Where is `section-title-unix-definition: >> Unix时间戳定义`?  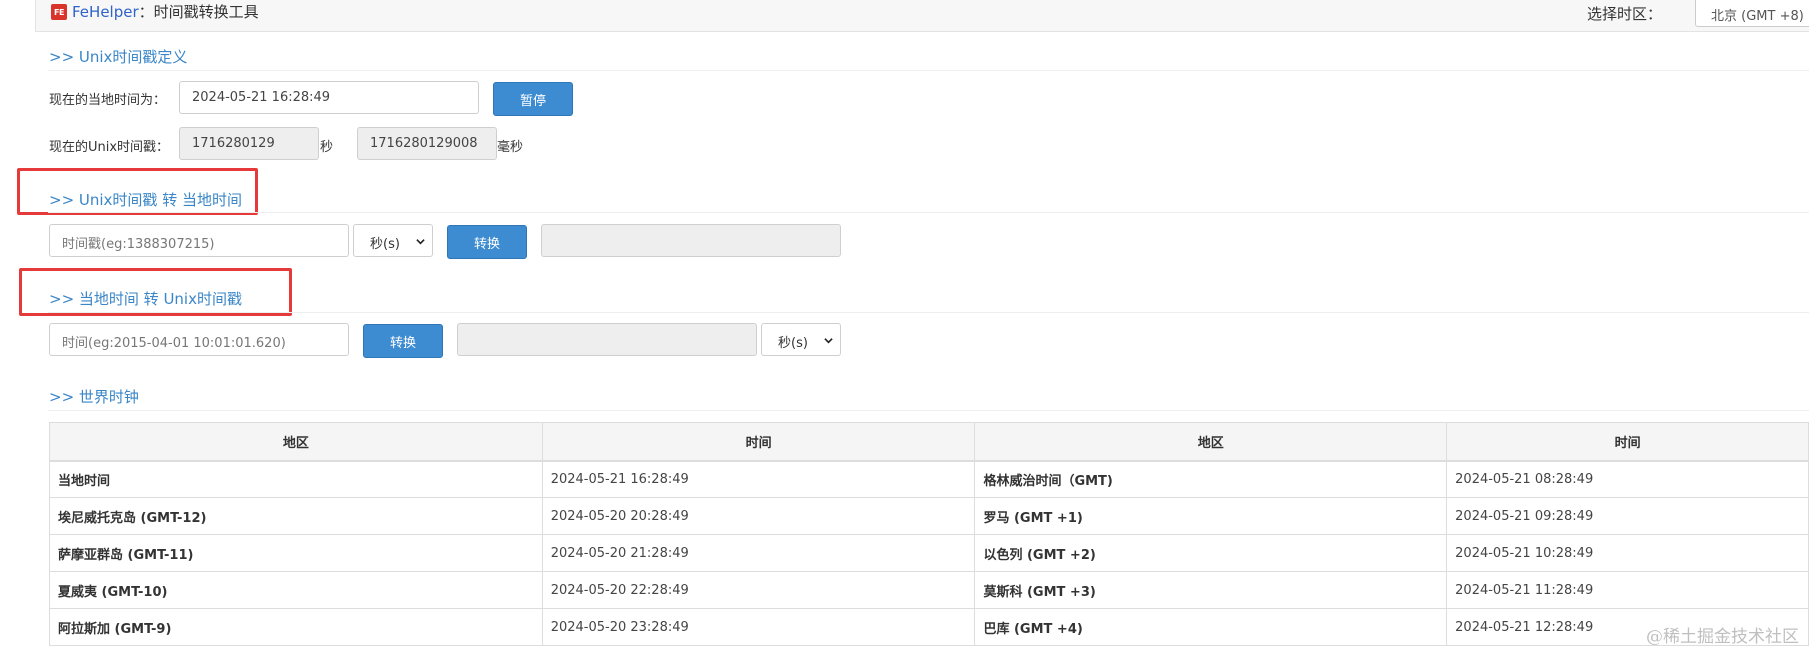 section-title-unix-definition: >> Unix时间戳定义 is located at coordinates (118, 56).